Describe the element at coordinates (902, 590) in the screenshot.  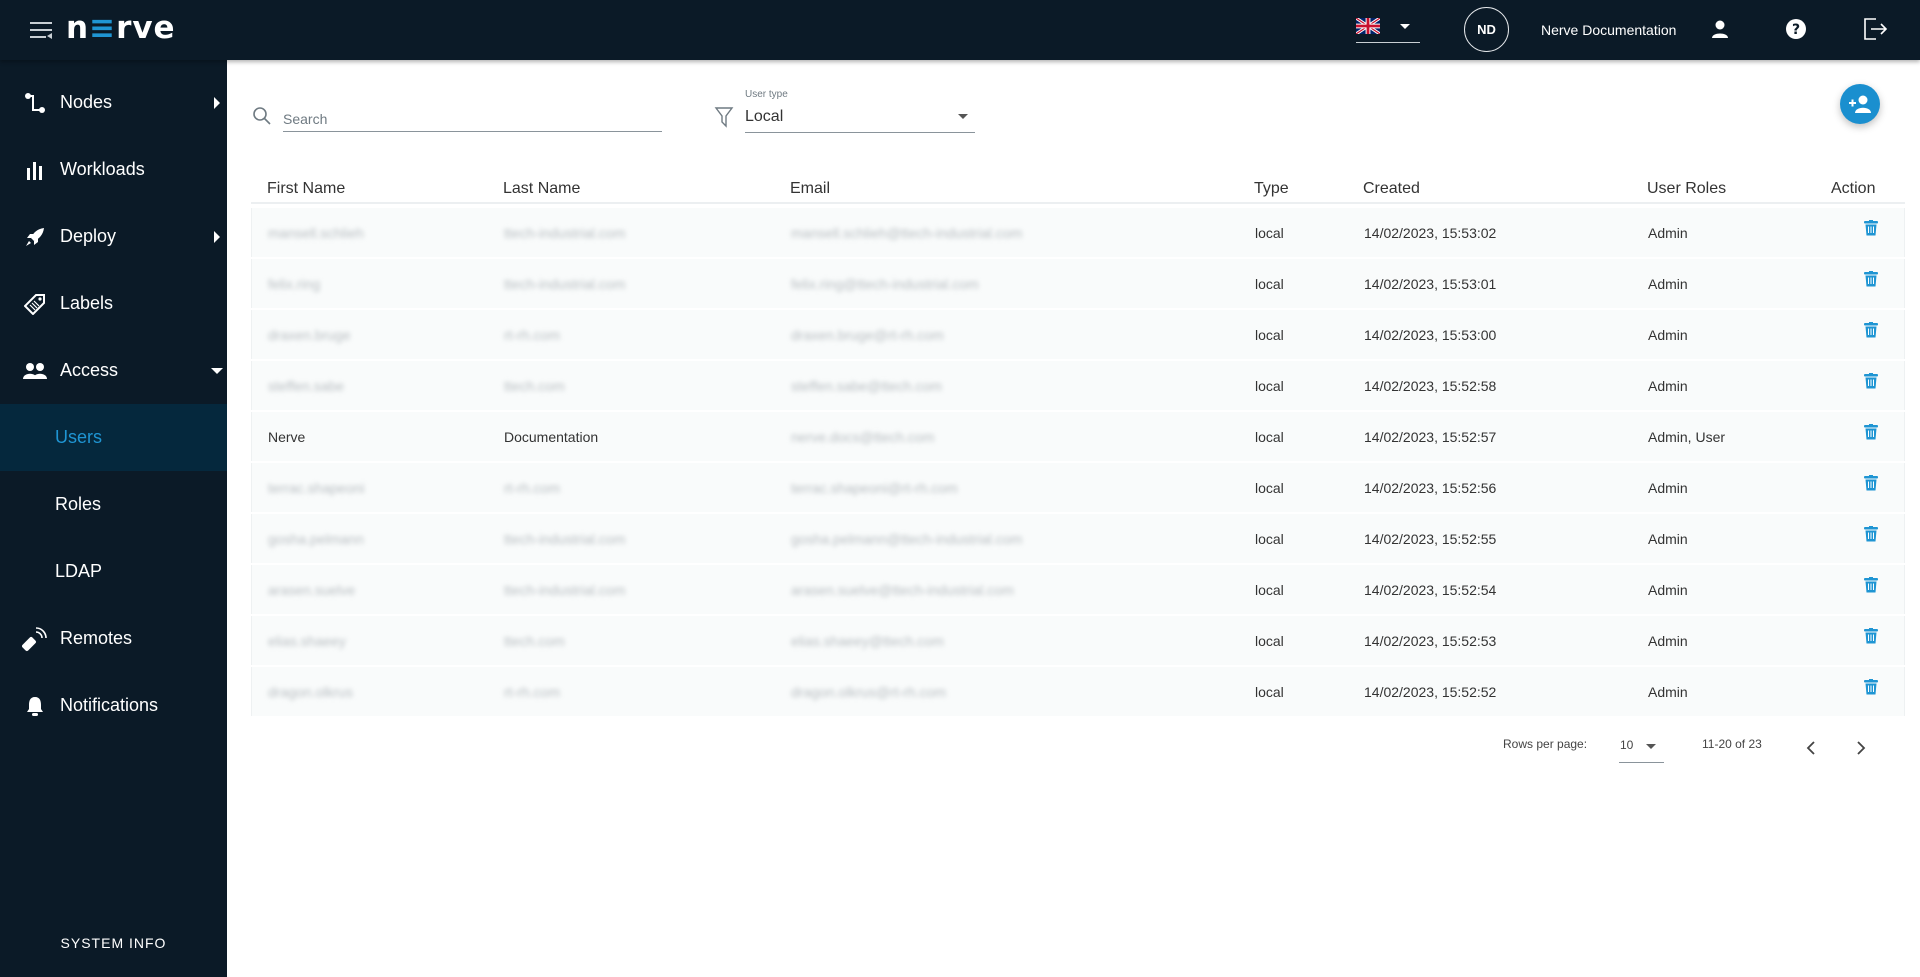
I see `cell-email: arasen.suelve@ttech-industrial.com` at that location.